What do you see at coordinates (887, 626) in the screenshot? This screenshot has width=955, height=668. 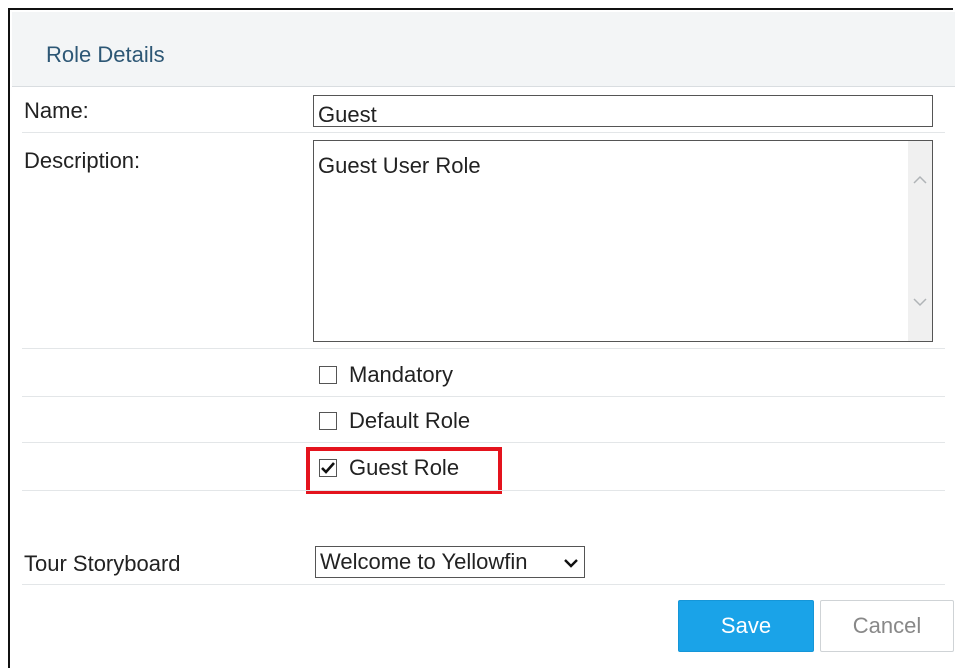 I see `cancel-button: Cancel` at bounding box center [887, 626].